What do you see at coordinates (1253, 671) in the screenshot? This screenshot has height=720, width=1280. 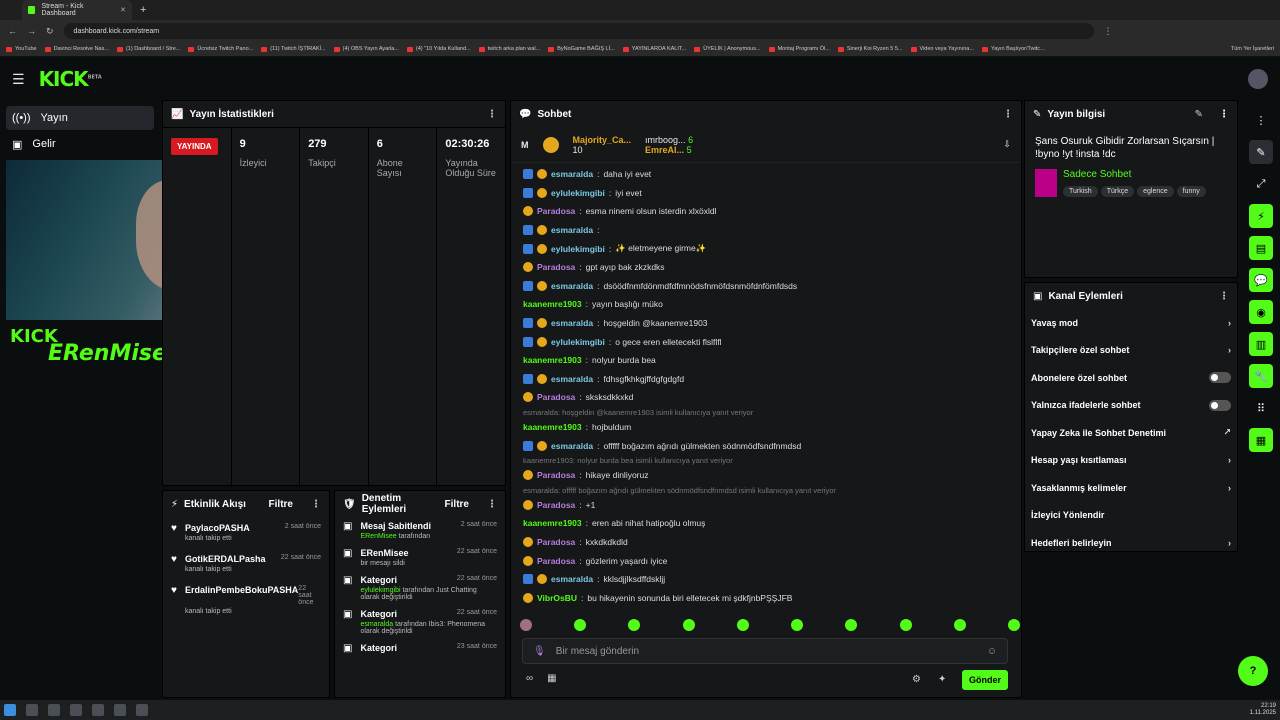 I see `support-icon: ?` at bounding box center [1253, 671].